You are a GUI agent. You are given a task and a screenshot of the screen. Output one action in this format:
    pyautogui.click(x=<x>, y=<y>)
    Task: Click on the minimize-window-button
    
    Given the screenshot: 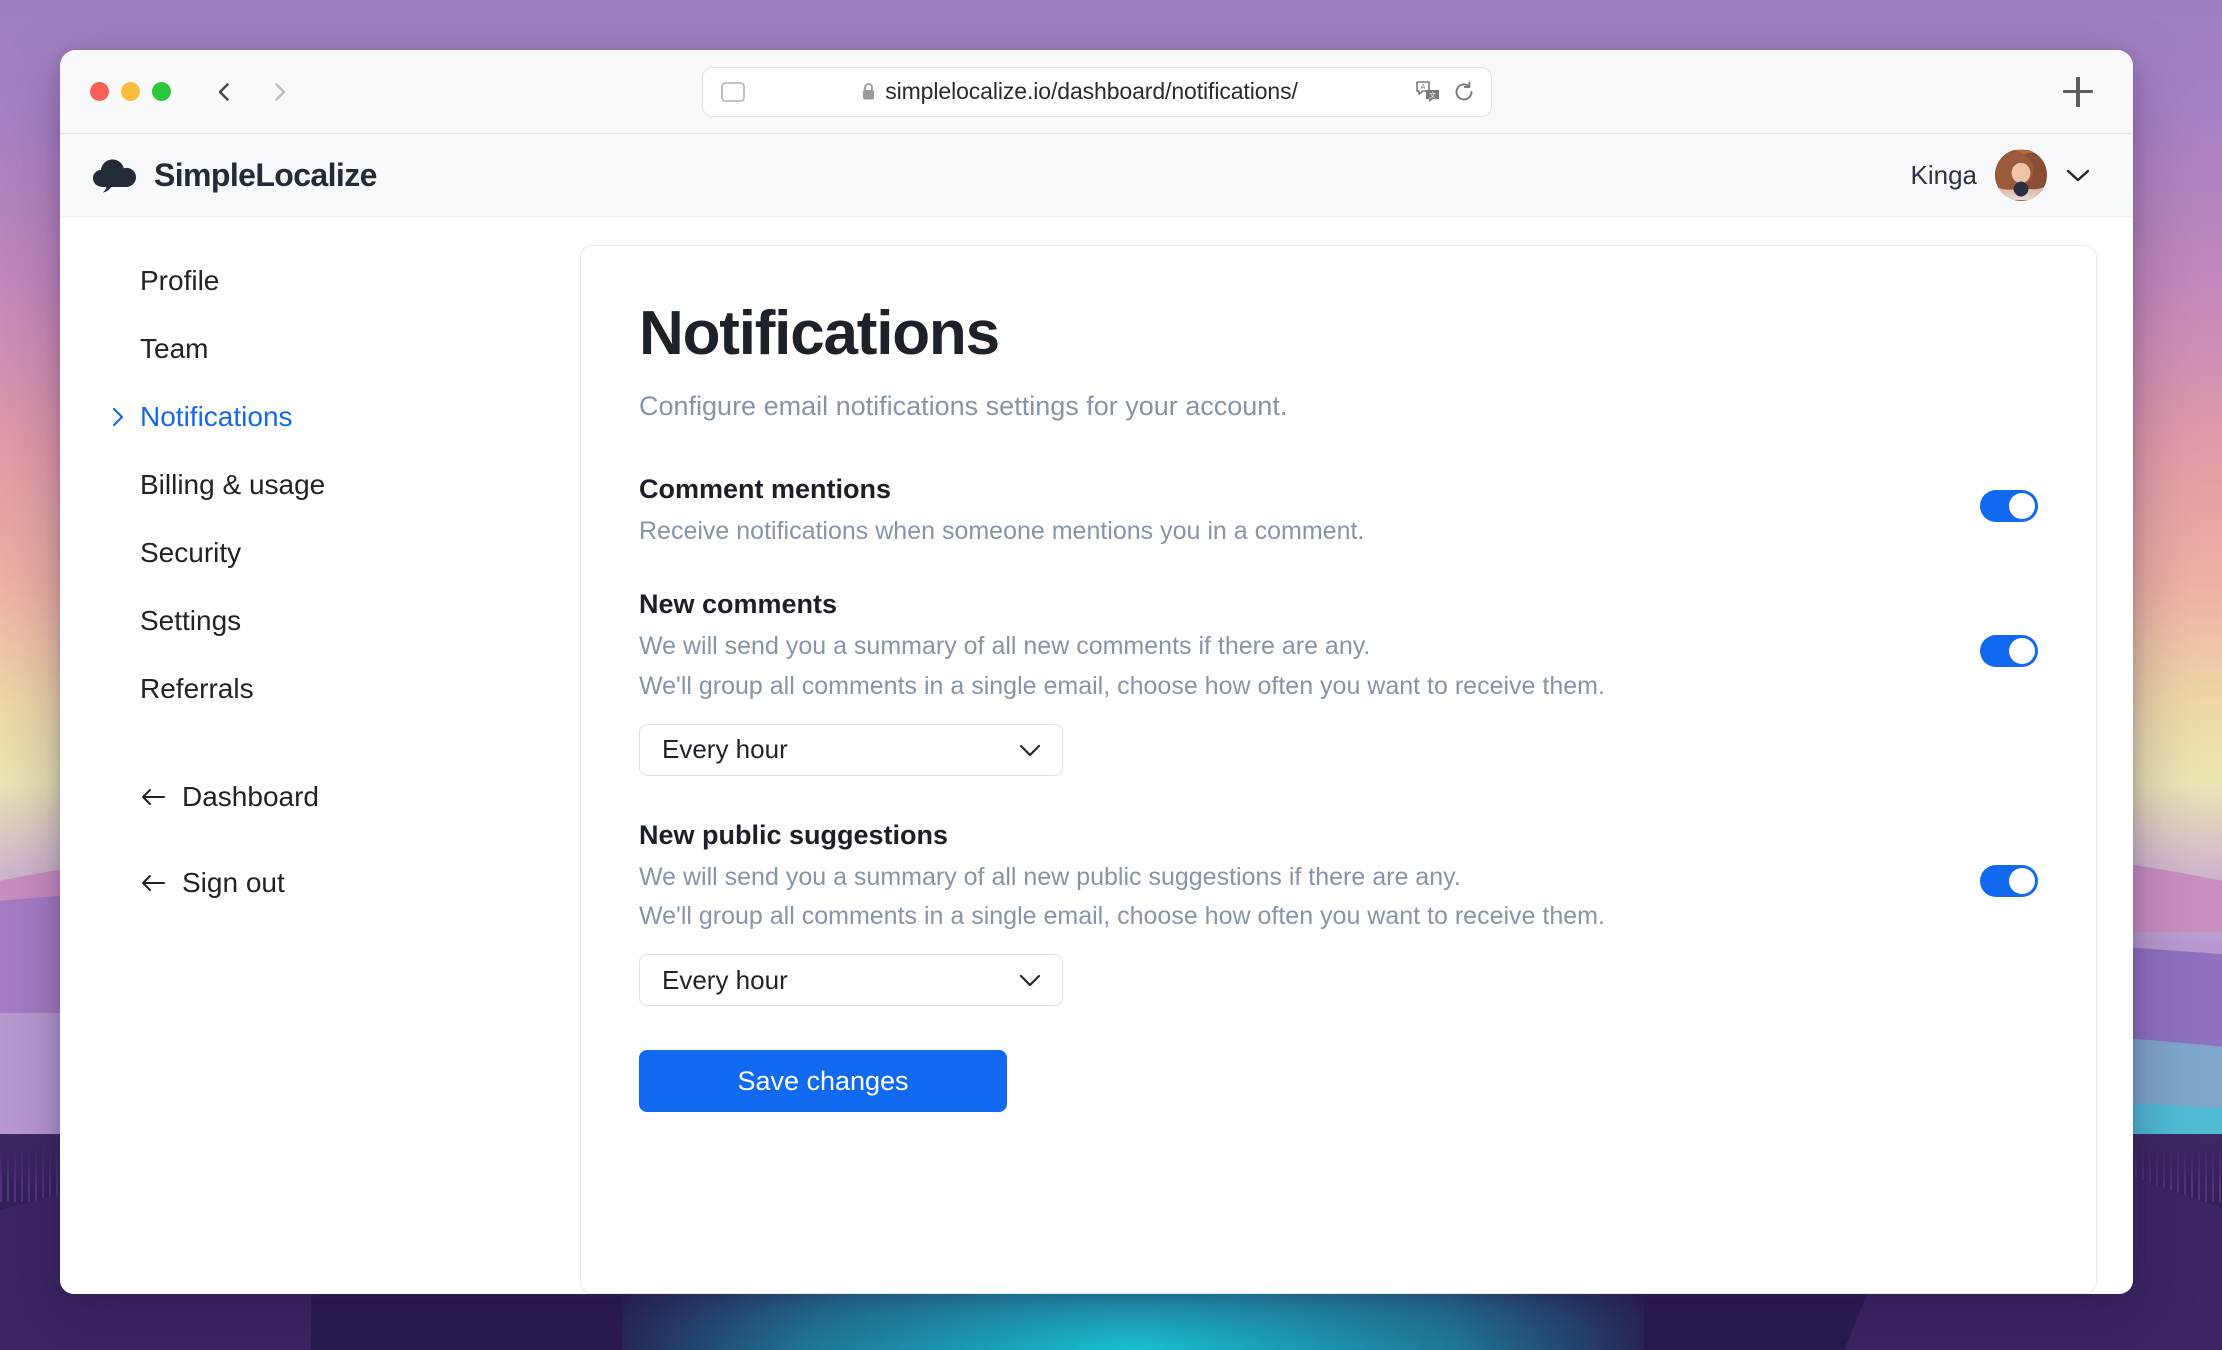 What is the action you would take?
    pyautogui.click(x=130, y=91)
    